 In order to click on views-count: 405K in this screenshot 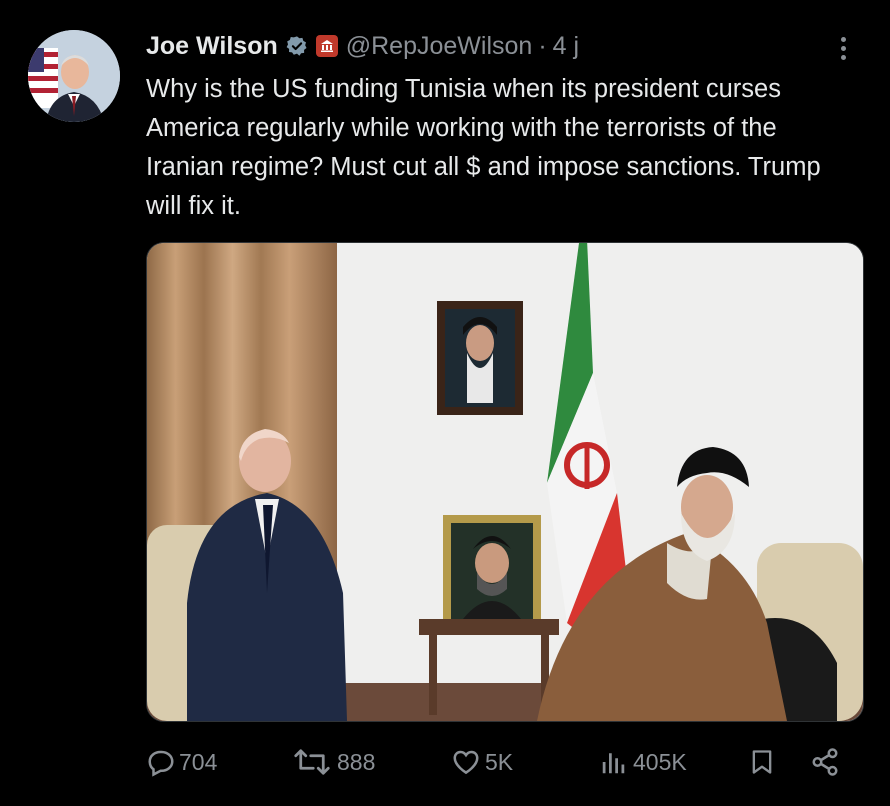, I will do `click(660, 761)`.